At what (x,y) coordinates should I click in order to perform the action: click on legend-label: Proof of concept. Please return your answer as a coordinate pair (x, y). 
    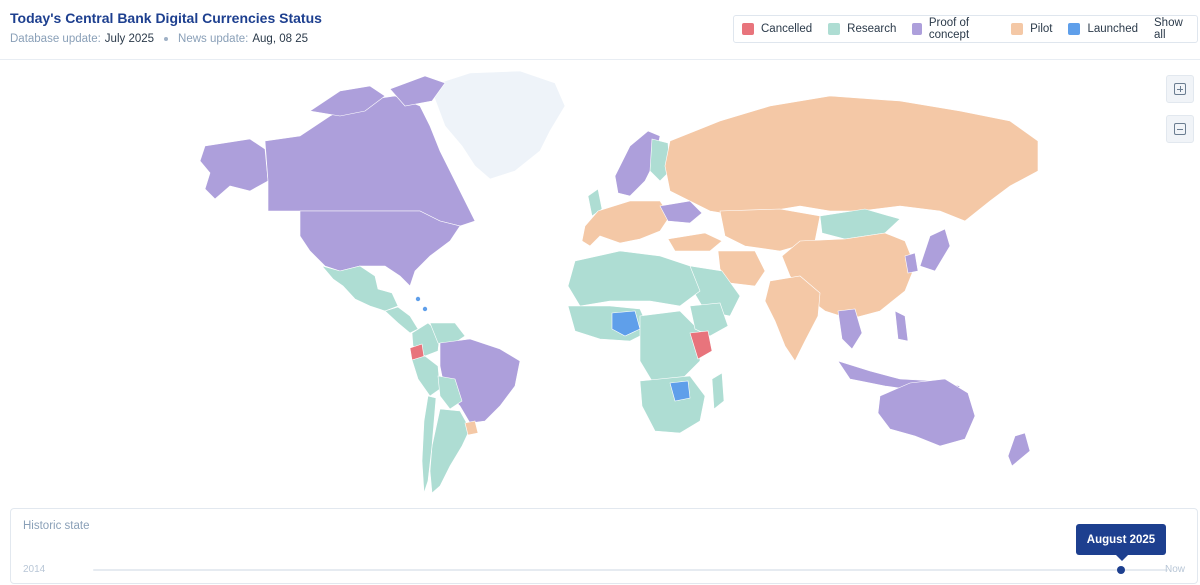
    Looking at the image, I should click on (949, 29).